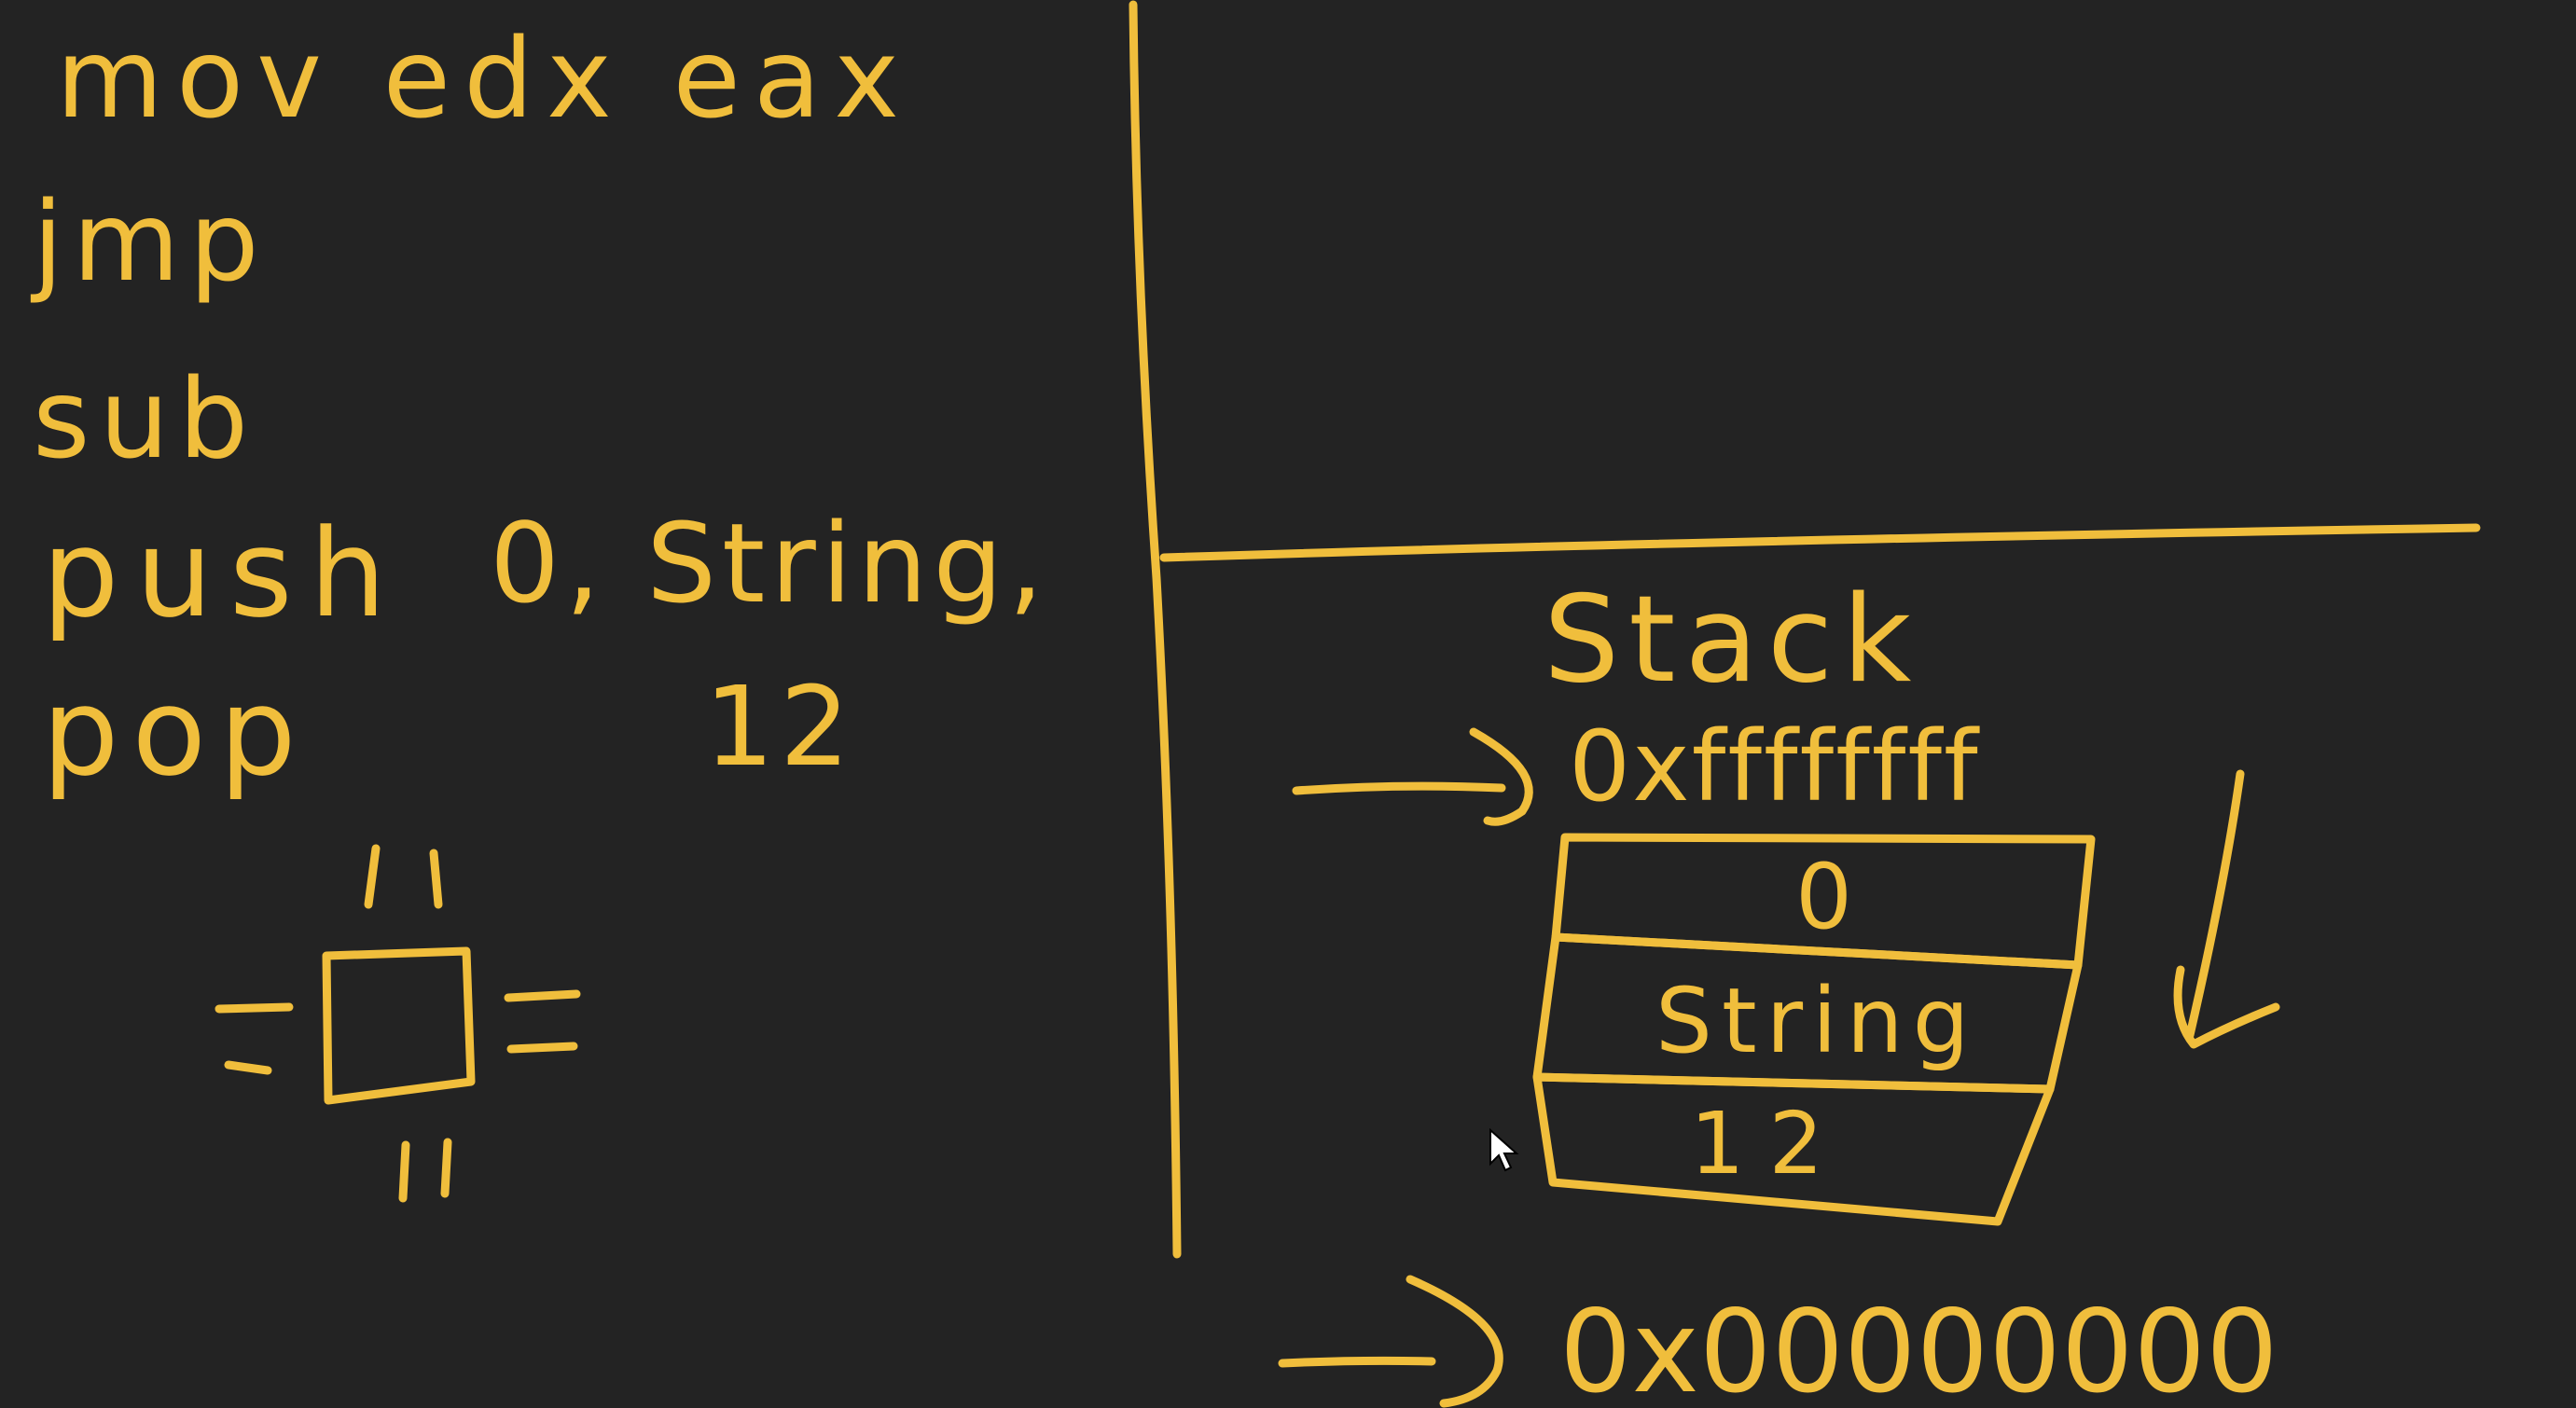  What do you see at coordinates (1155, 630) in the screenshot?
I see `vertical-divider` at bounding box center [1155, 630].